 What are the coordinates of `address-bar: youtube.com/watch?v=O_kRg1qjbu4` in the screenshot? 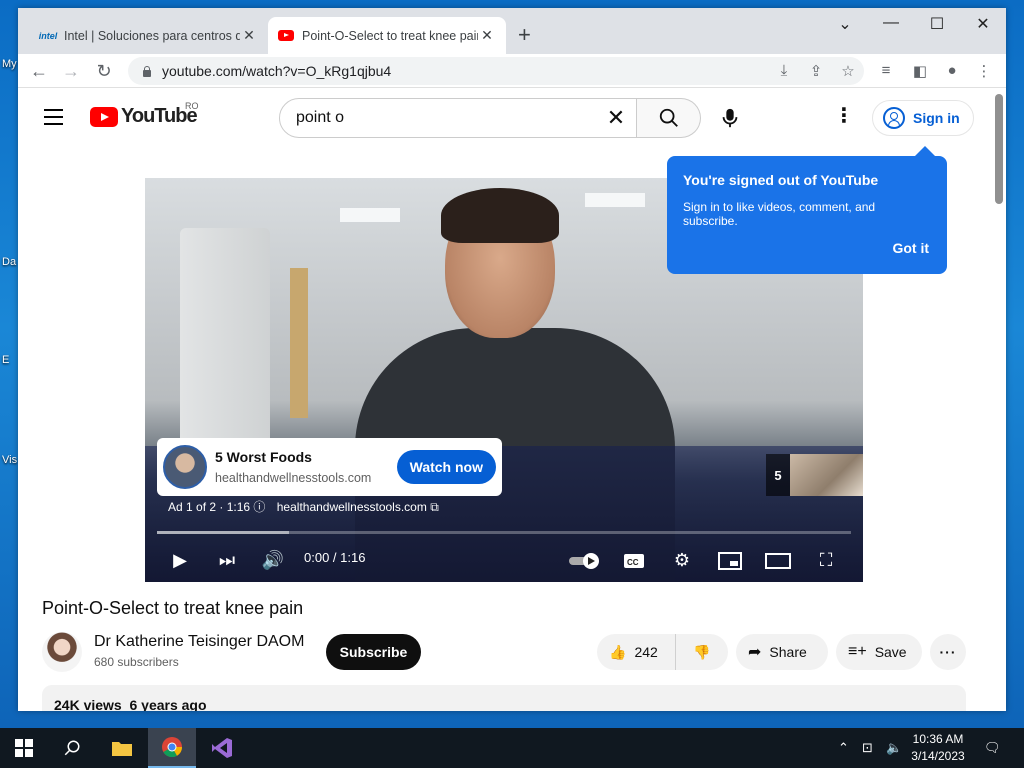 It's located at (496, 71).